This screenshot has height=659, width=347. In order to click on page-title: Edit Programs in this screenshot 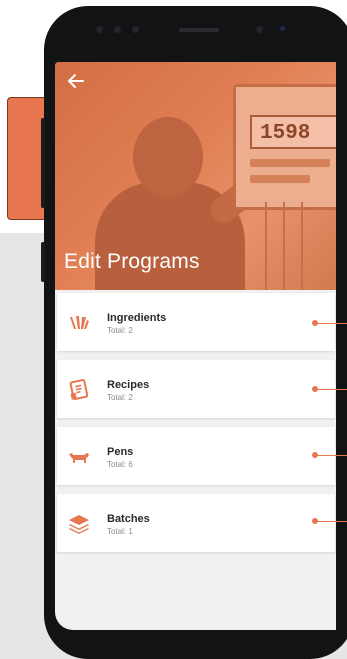, I will do `click(132, 261)`.